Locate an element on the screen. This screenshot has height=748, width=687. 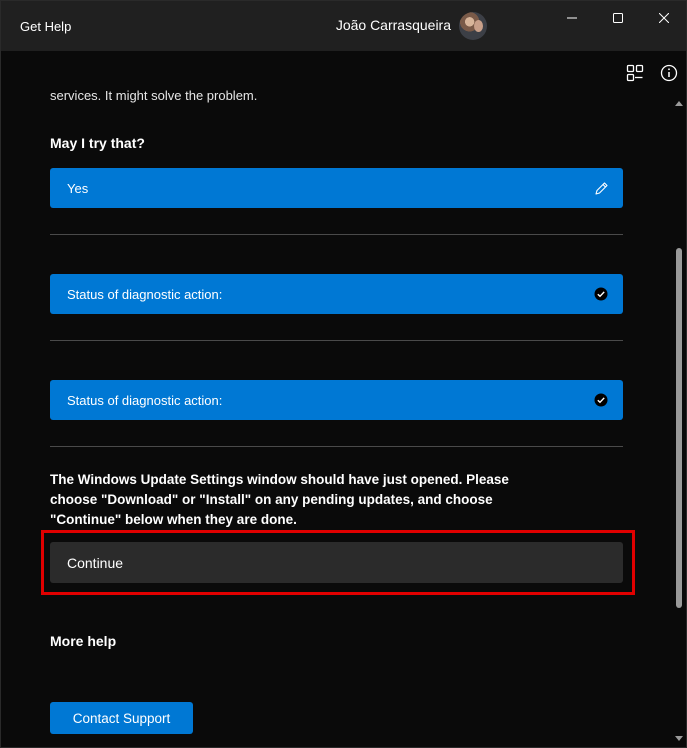
close-button is located at coordinates (663, 18).